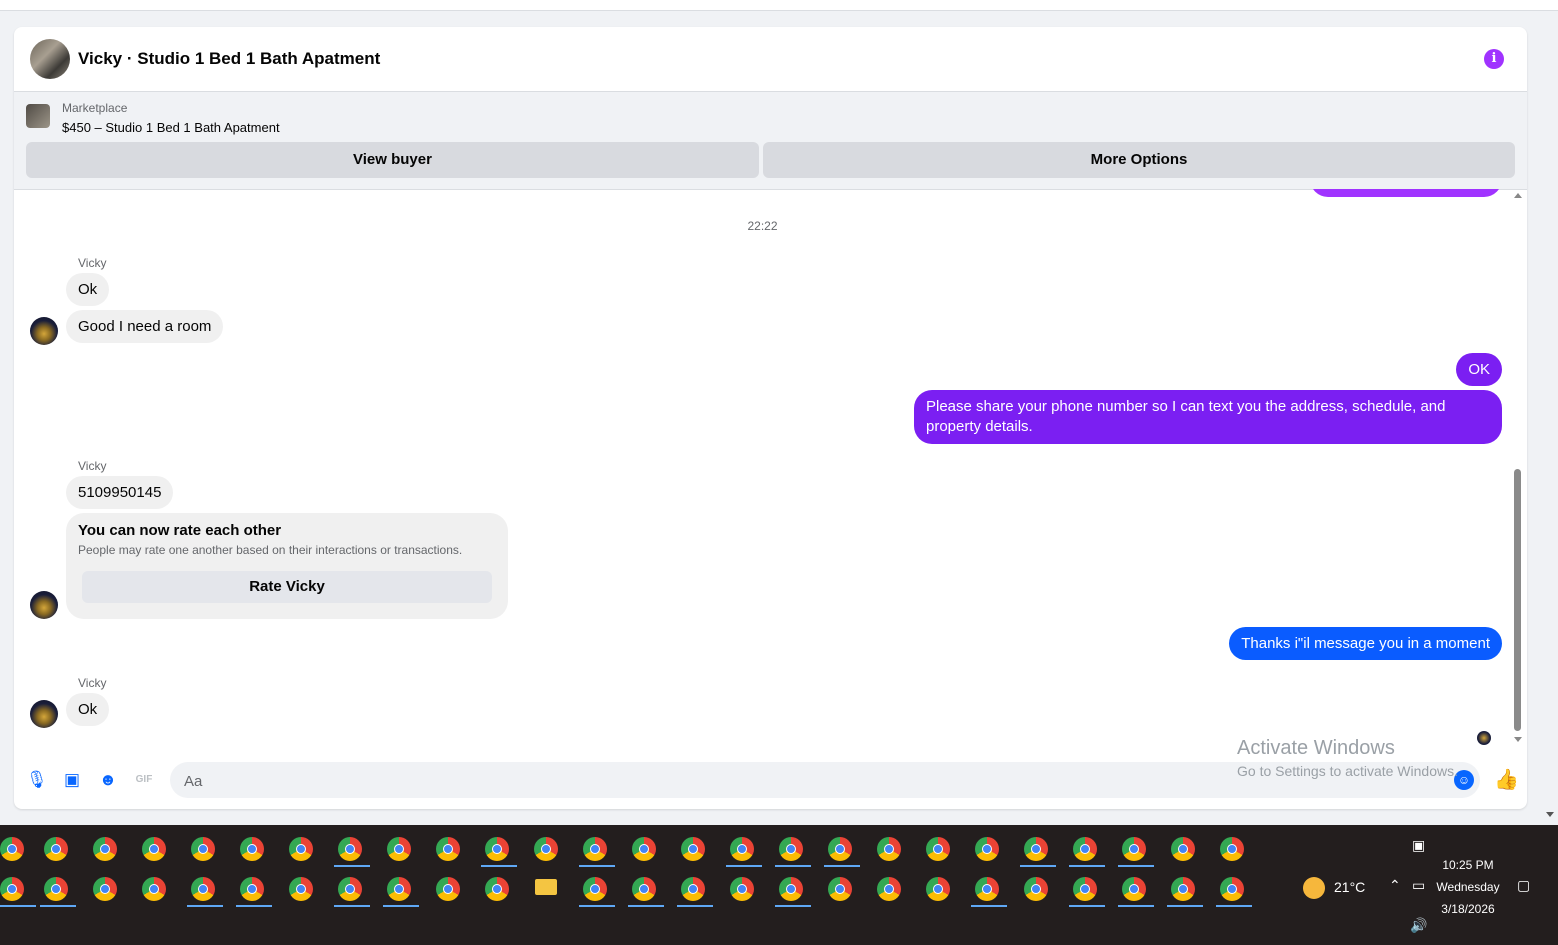 Image resolution: width=1558 pixels, height=945 pixels. Describe the element at coordinates (392, 160) in the screenshot. I see `view-buyer-button: View buyer` at that location.